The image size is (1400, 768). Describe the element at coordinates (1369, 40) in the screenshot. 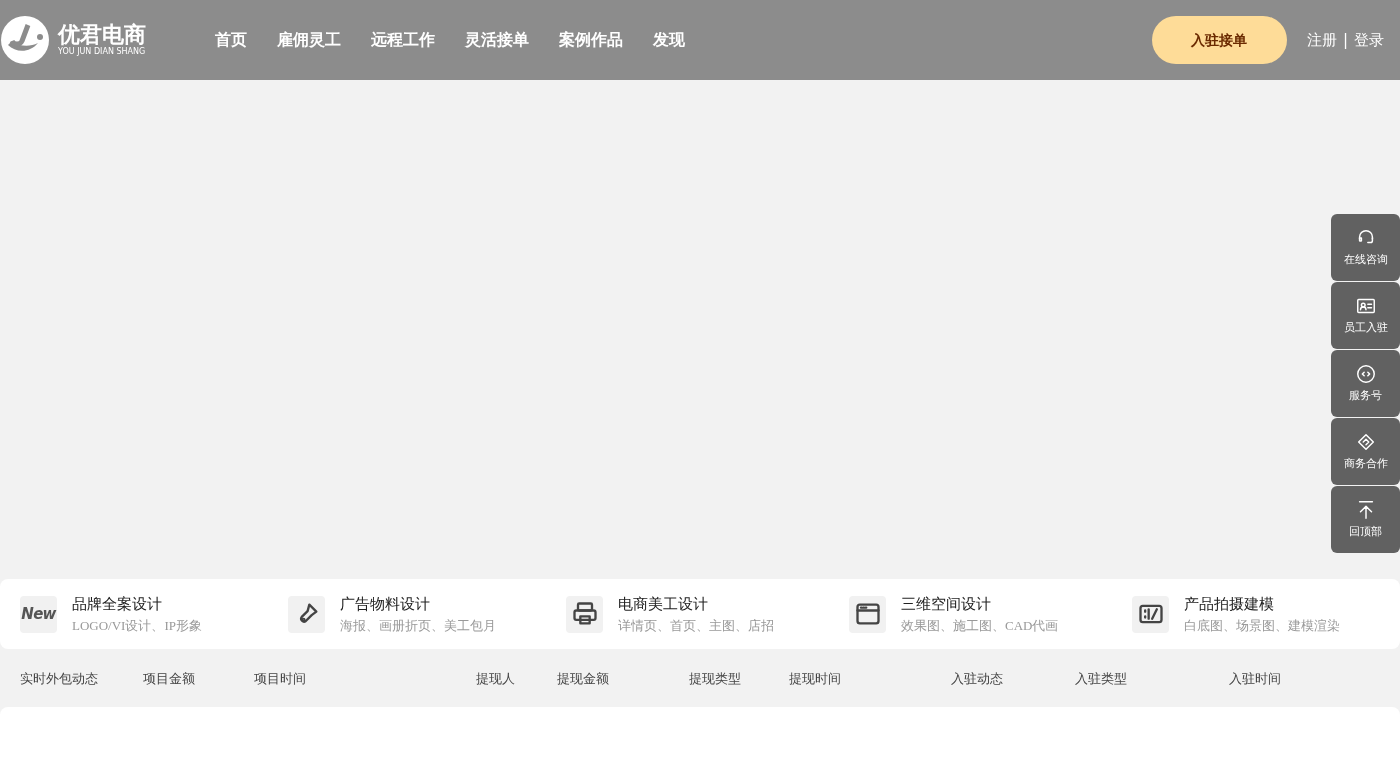

I see `login-link: 登录` at that location.